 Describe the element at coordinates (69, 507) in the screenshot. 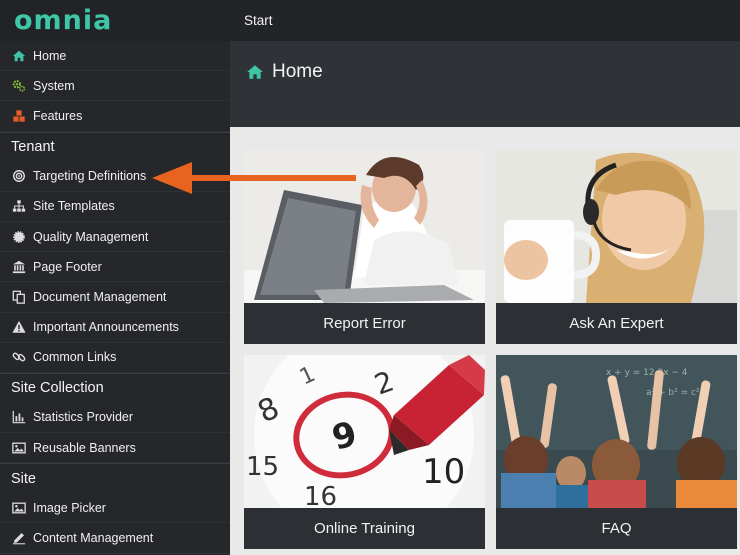

I see `sidebar-item-label: Image Picker` at that location.